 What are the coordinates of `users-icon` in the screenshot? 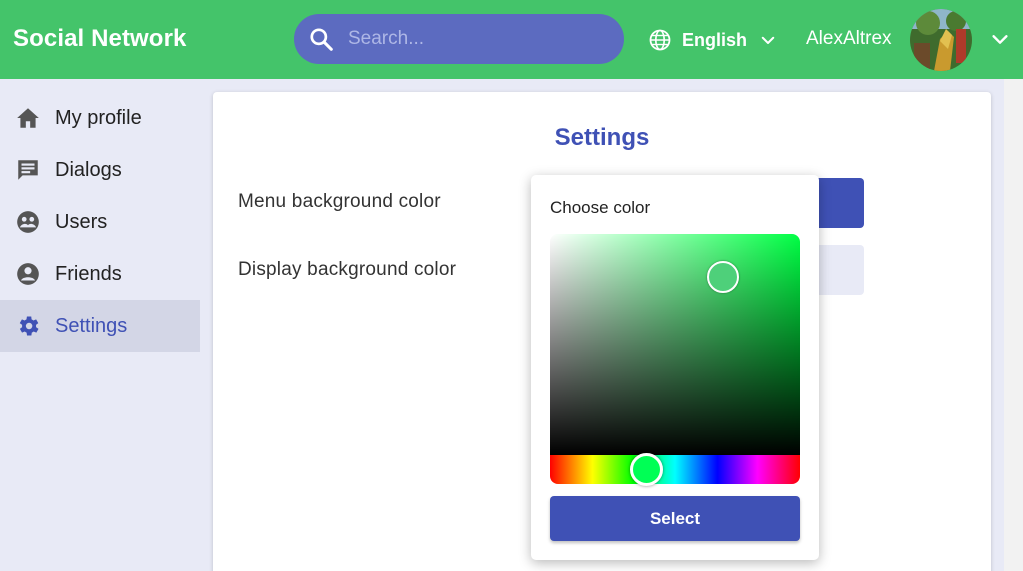 It's located at (28, 222).